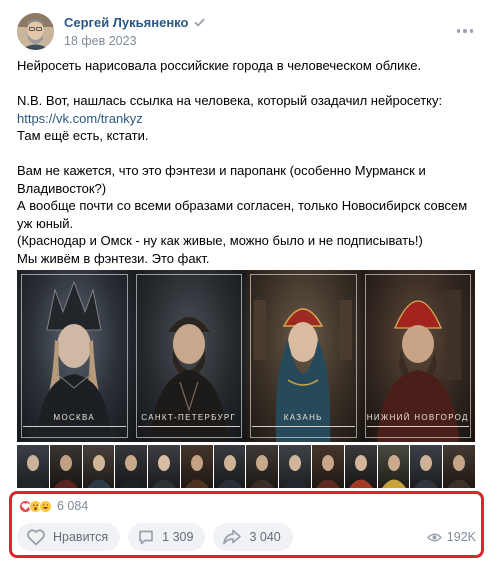 The width and height of the screenshot is (490, 563). I want to click on post-text-line: Мы живём в фэнтези. Это факт., so click(113, 258).